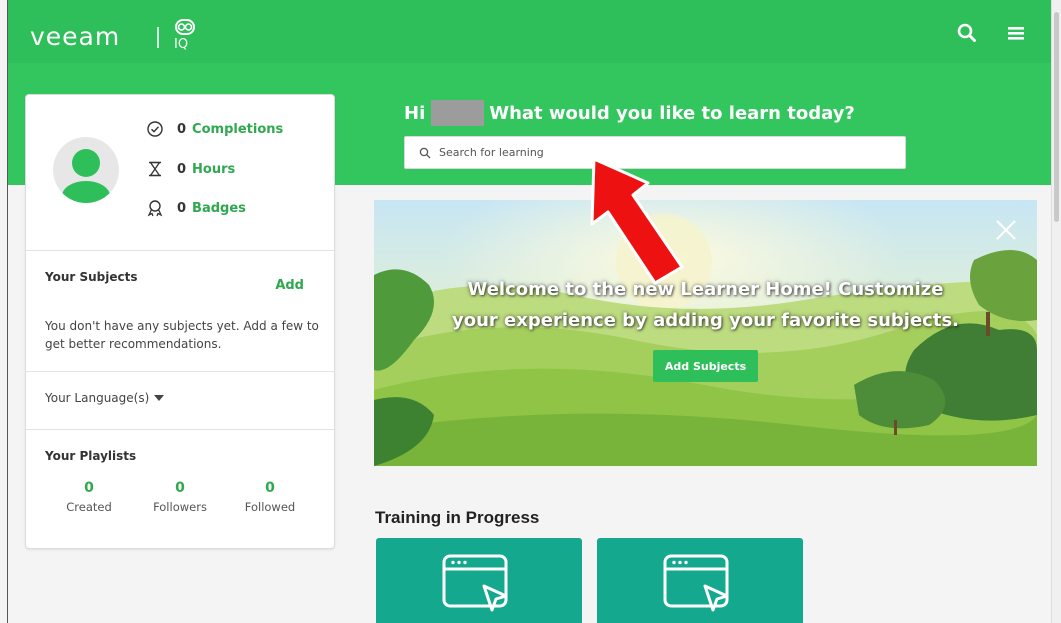 The width and height of the screenshot is (1061, 623). What do you see at coordinates (184, 34) in the screenshot?
I see `iq-owl-logo-icon: IQ` at bounding box center [184, 34].